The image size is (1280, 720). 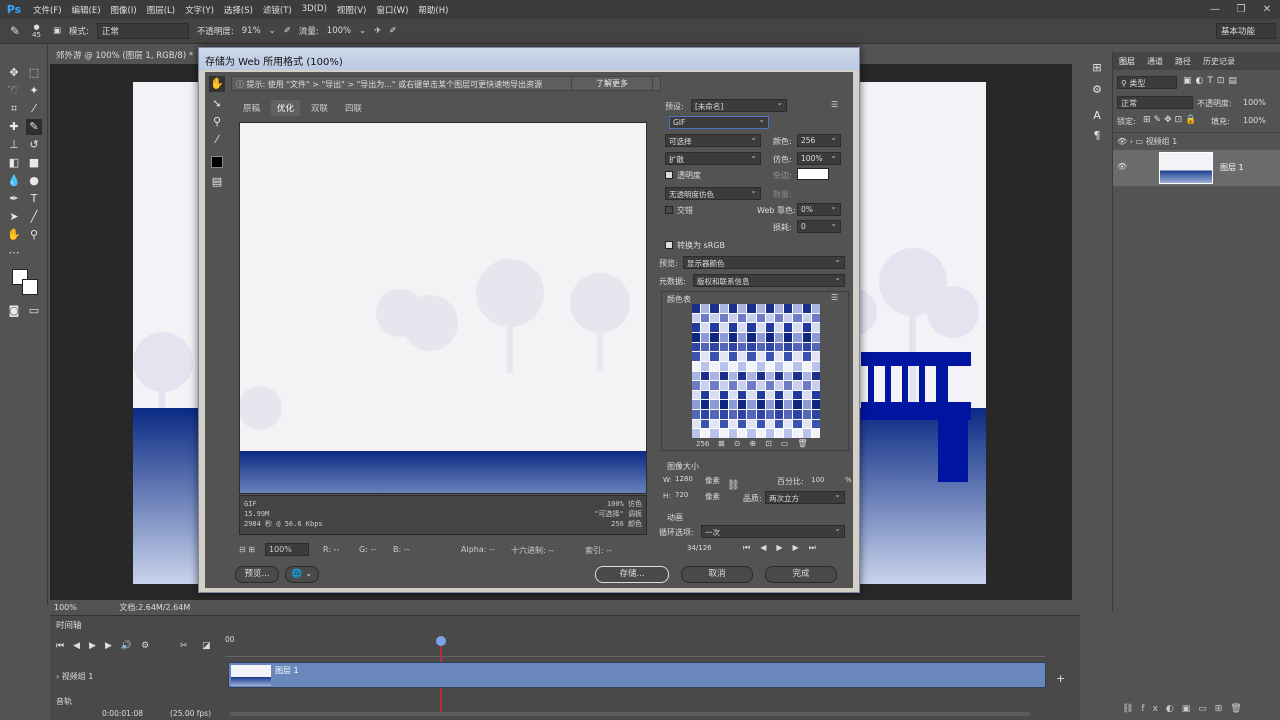 I want to click on animation-controls: ⏮◀▶▶⏭, so click(x=784, y=548).